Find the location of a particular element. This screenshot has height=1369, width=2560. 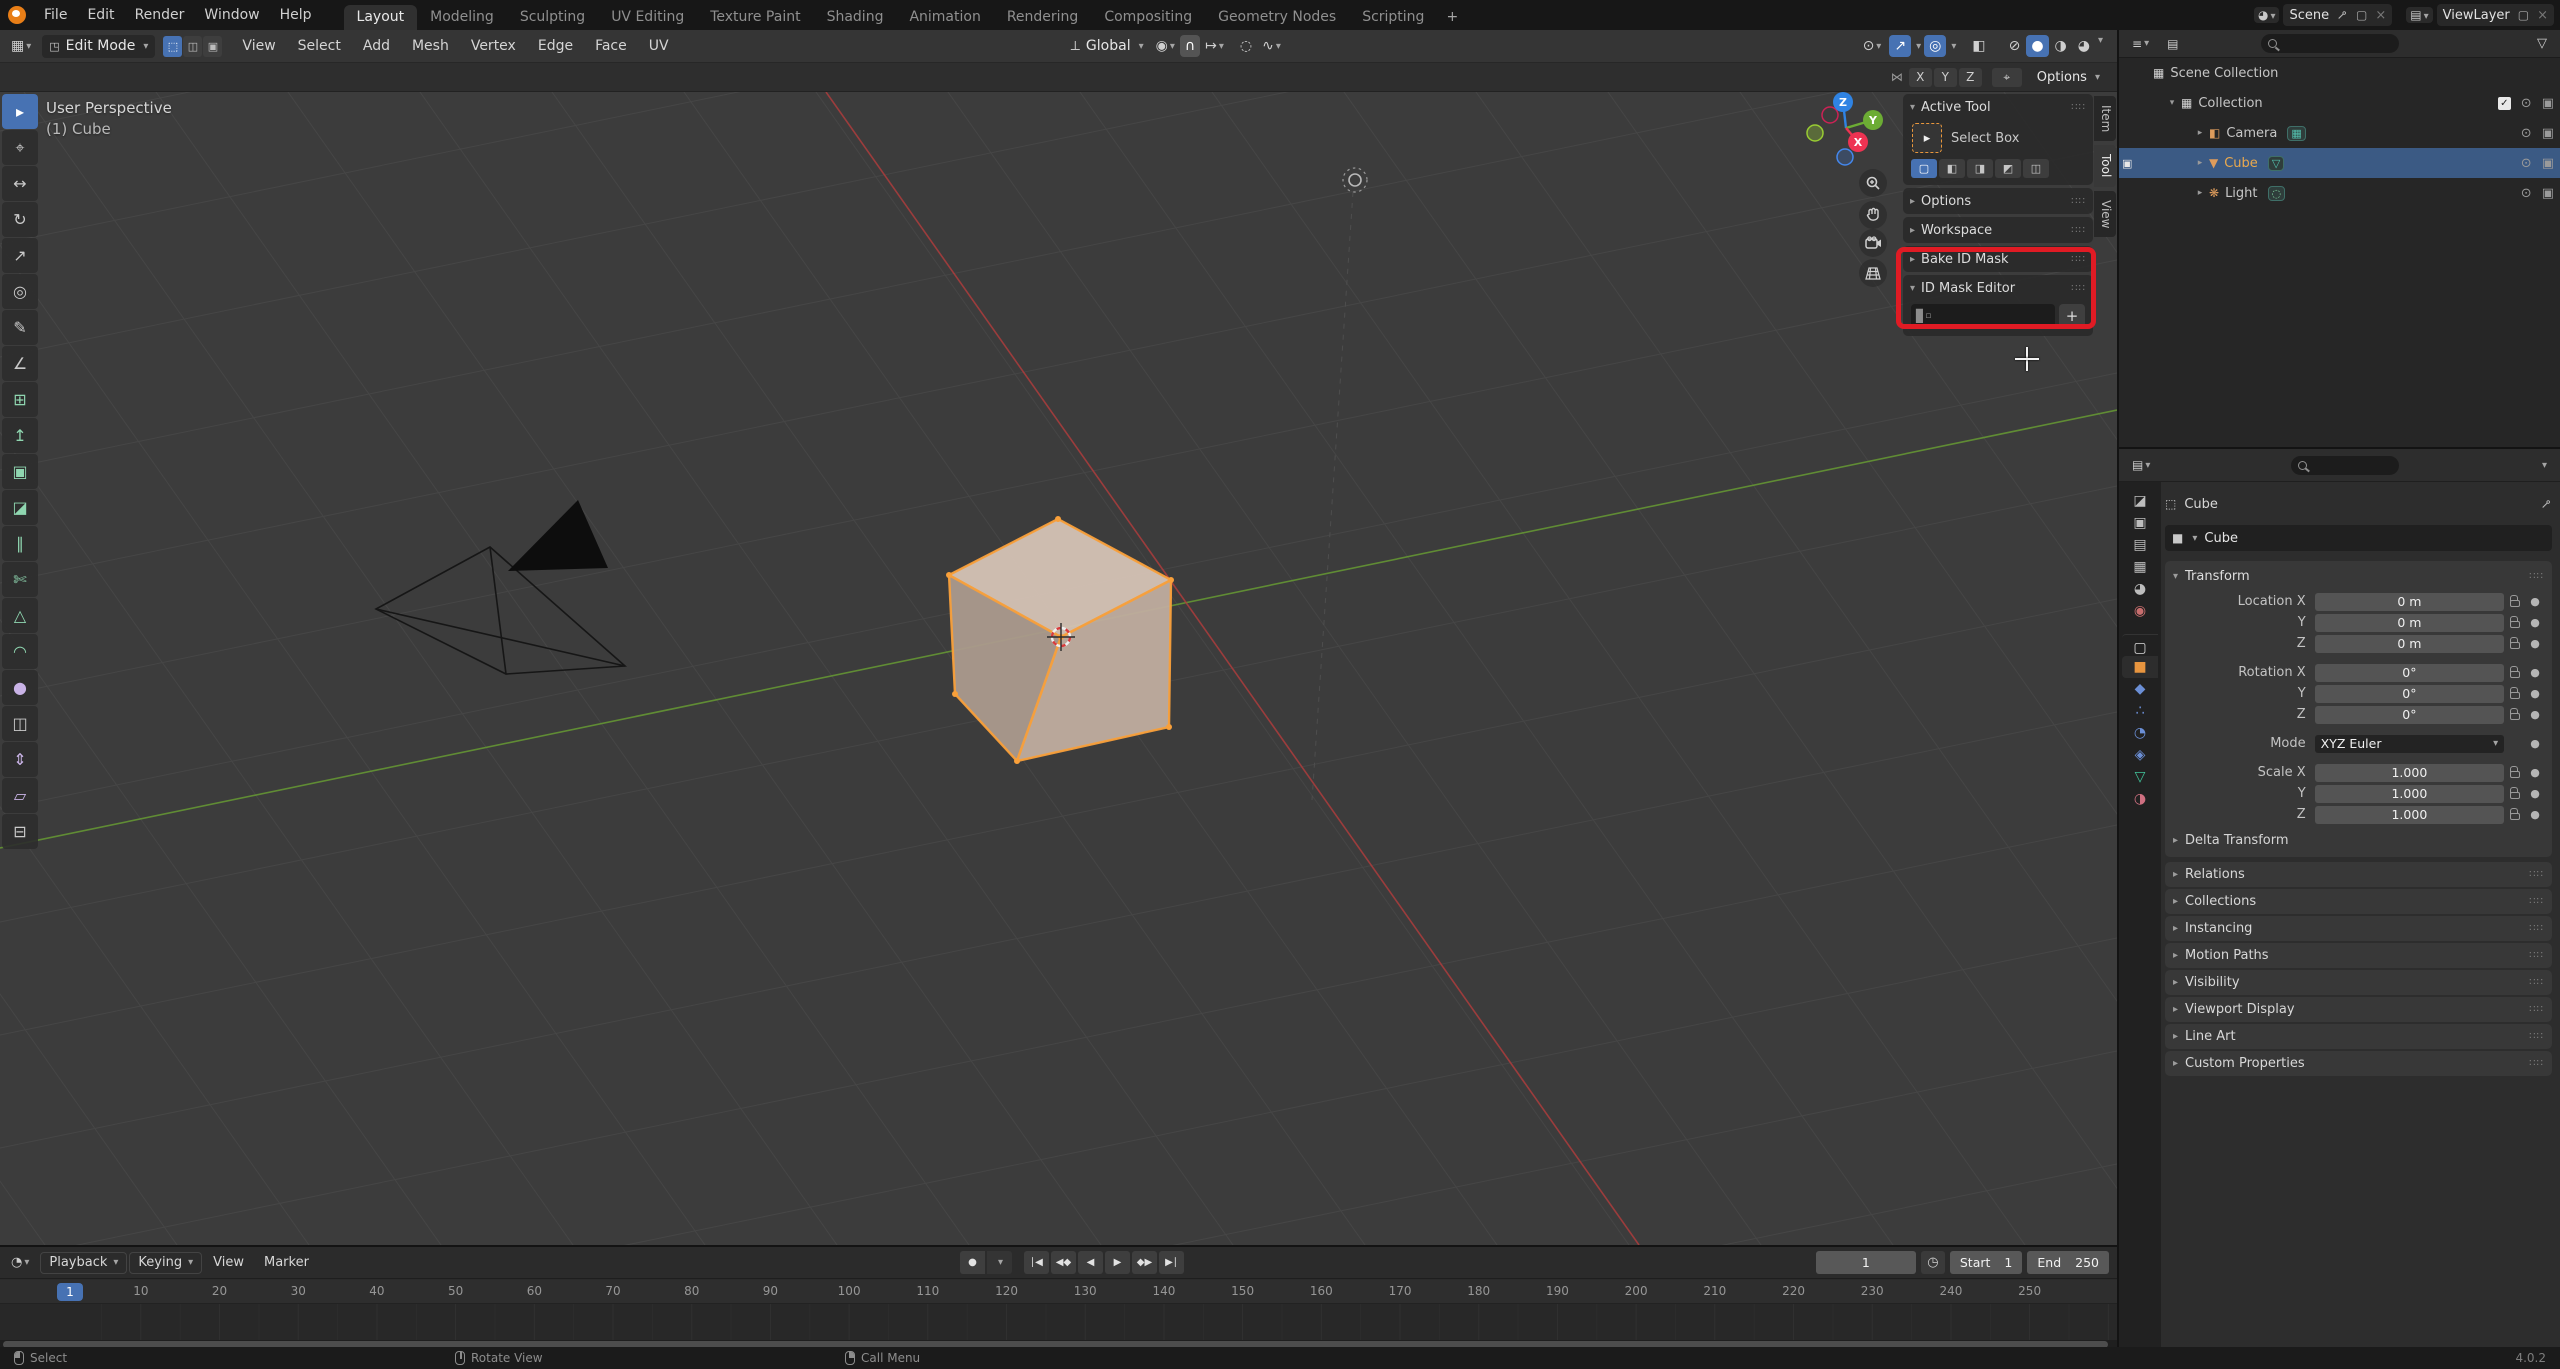

menu-edit: Edit is located at coordinates (100, 15).